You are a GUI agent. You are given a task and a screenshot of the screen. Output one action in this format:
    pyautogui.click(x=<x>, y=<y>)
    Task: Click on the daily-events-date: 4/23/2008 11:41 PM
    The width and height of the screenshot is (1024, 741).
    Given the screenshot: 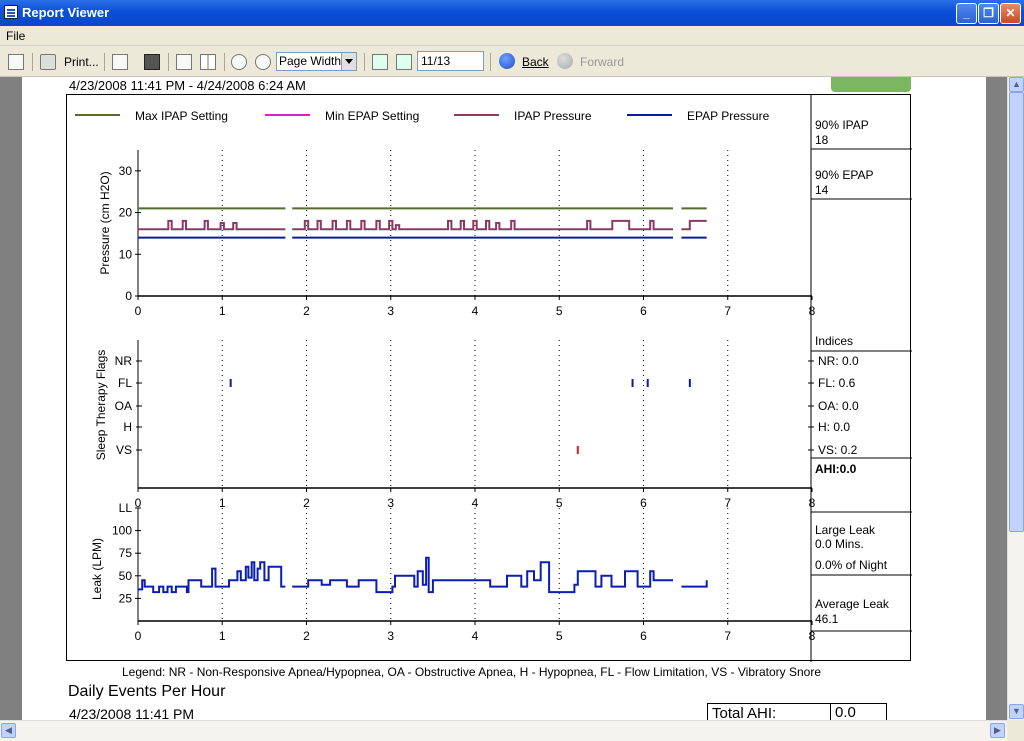 What is the action you would take?
    pyautogui.click(x=132, y=713)
    